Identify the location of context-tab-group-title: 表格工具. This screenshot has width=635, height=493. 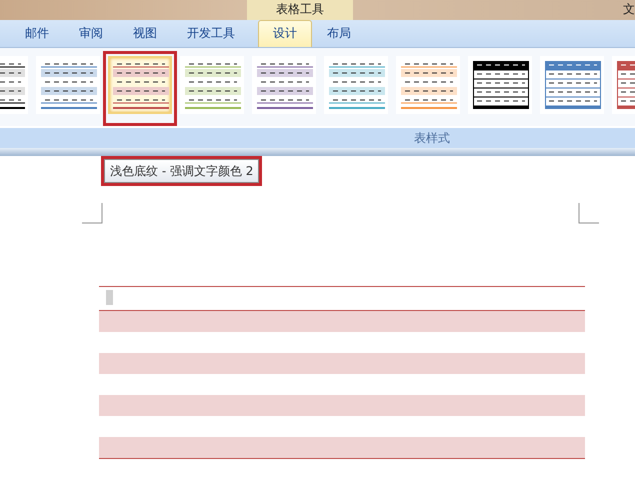
(300, 10).